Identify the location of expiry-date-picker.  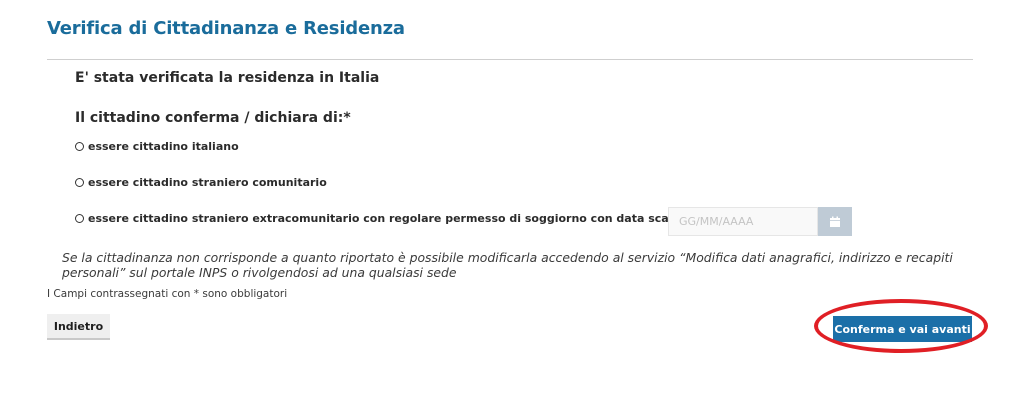
(760, 221).